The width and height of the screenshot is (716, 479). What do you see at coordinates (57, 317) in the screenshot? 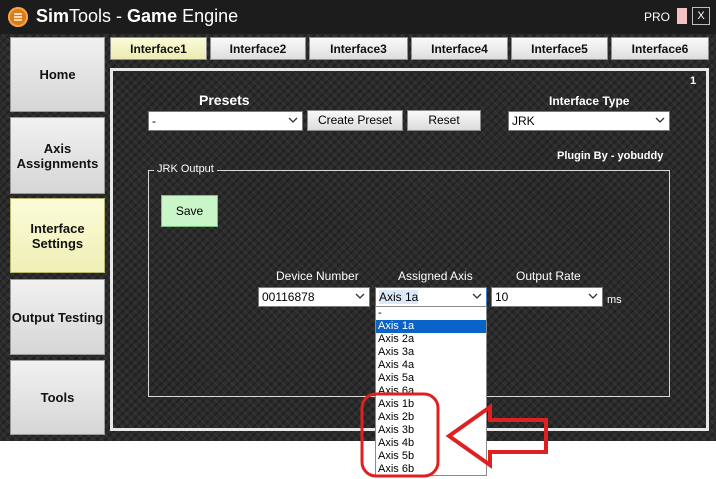
I see `sidebar-item-output-testing: Output Testing` at bounding box center [57, 317].